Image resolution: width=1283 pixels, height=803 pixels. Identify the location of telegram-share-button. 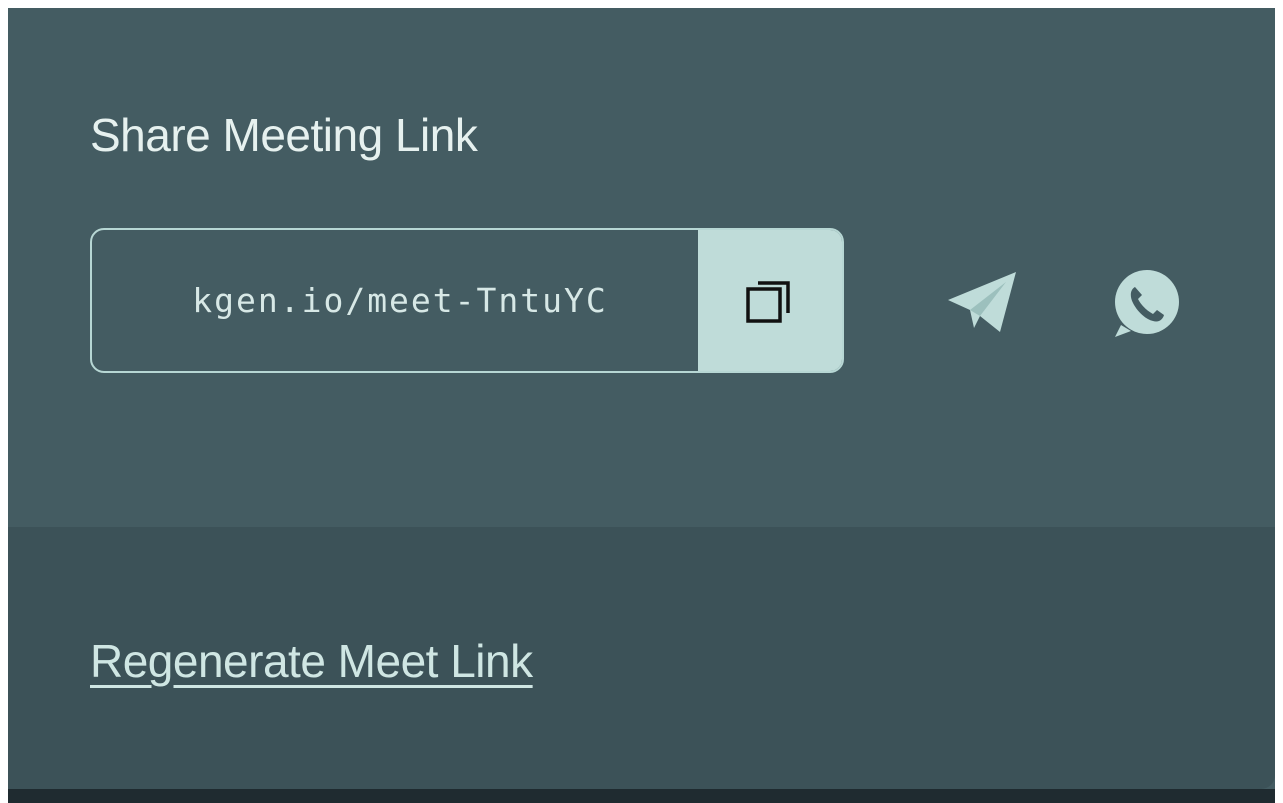
(982, 302).